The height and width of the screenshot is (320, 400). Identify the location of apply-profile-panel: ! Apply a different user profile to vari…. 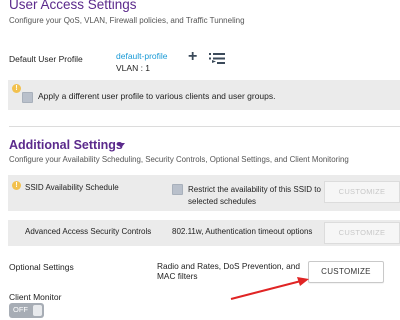
(204, 95).